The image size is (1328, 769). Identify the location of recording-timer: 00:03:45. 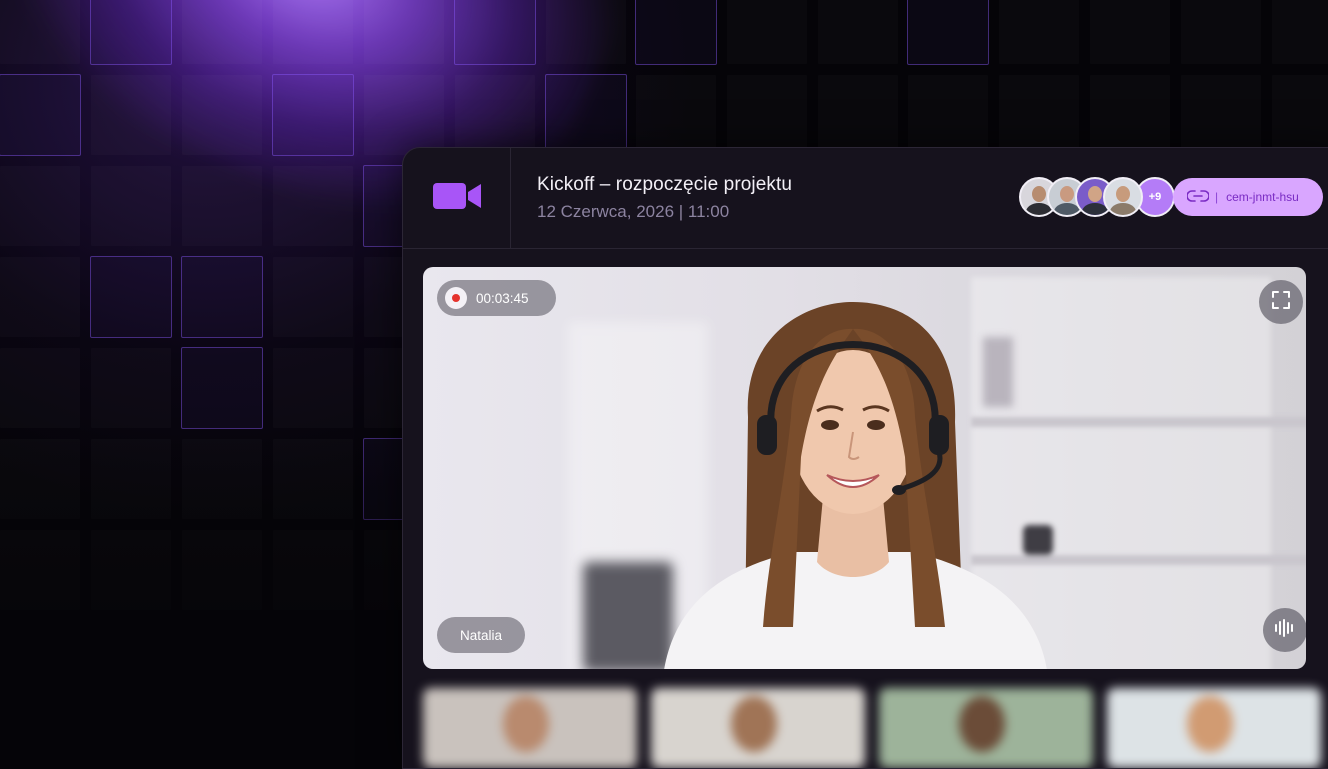
(496, 298).